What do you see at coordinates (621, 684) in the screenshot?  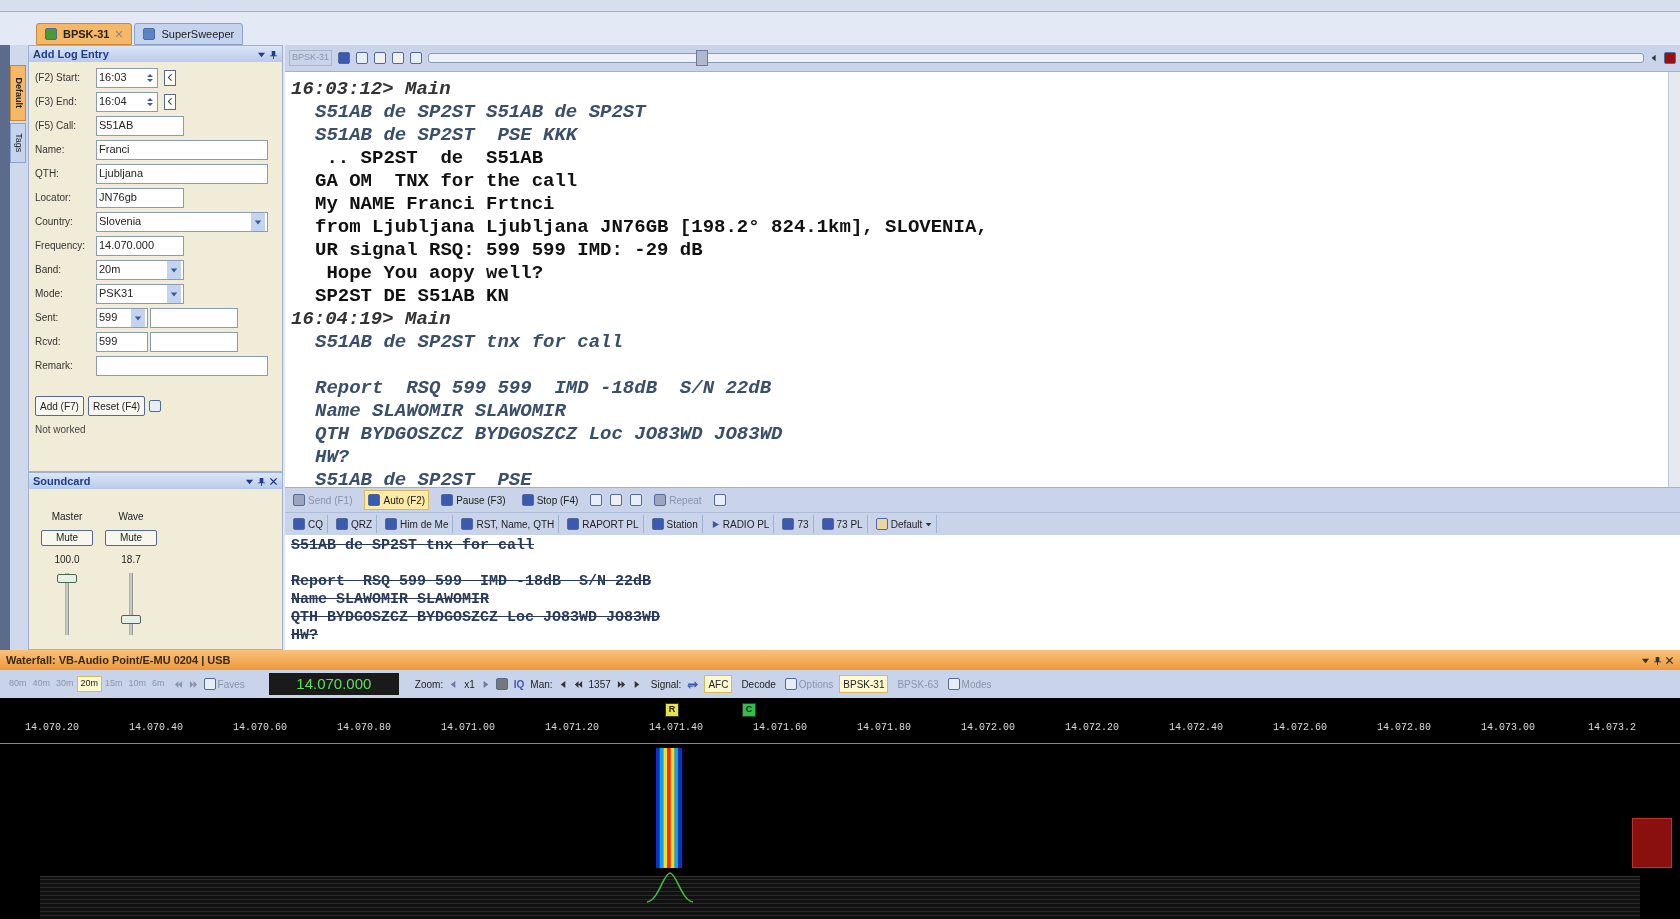 I see `forward-icon` at bounding box center [621, 684].